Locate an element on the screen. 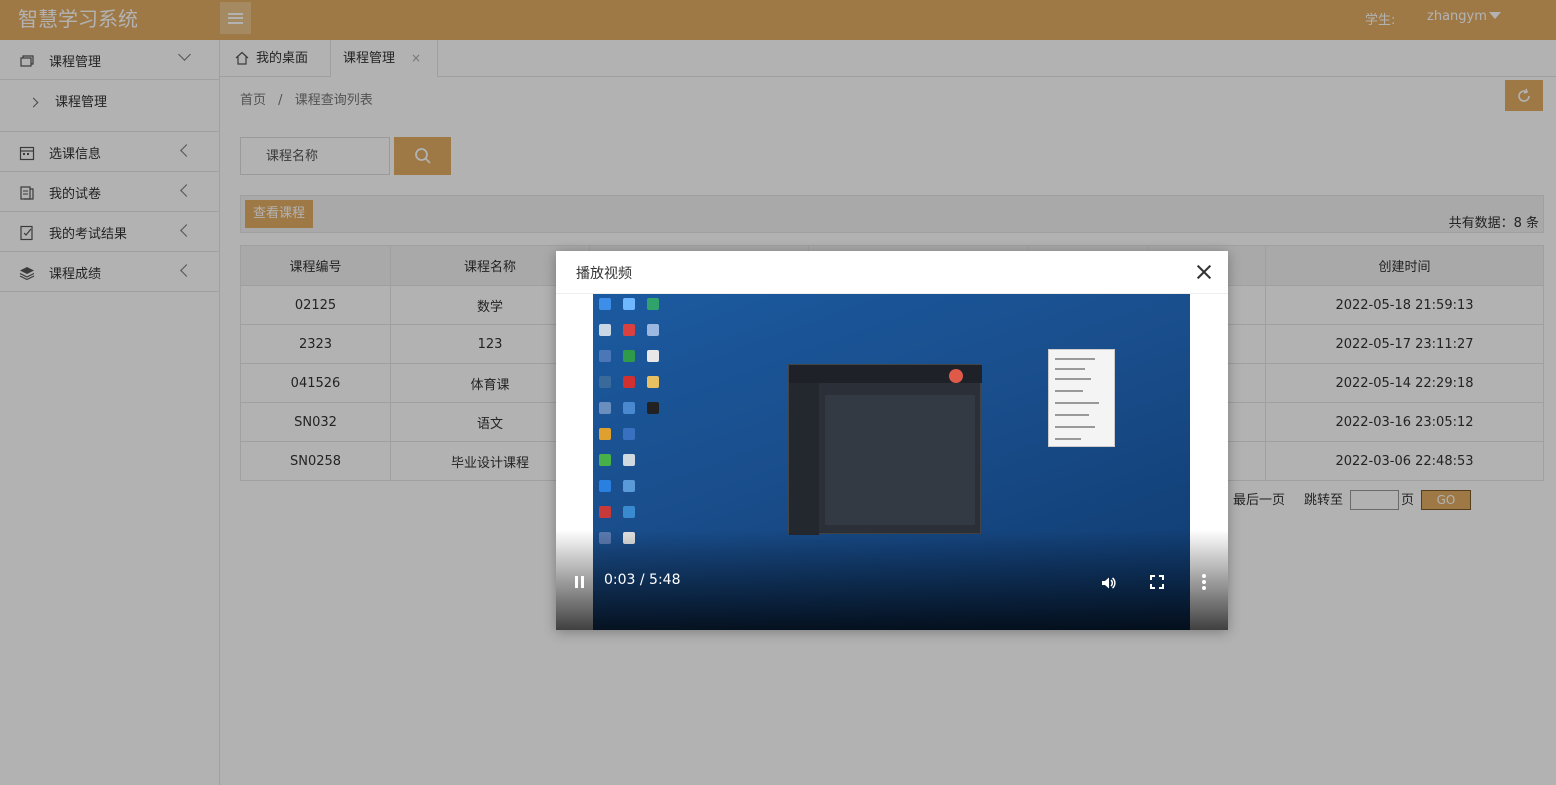 The image size is (1556, 785). pause-icon is located at coordinates (580, 582).